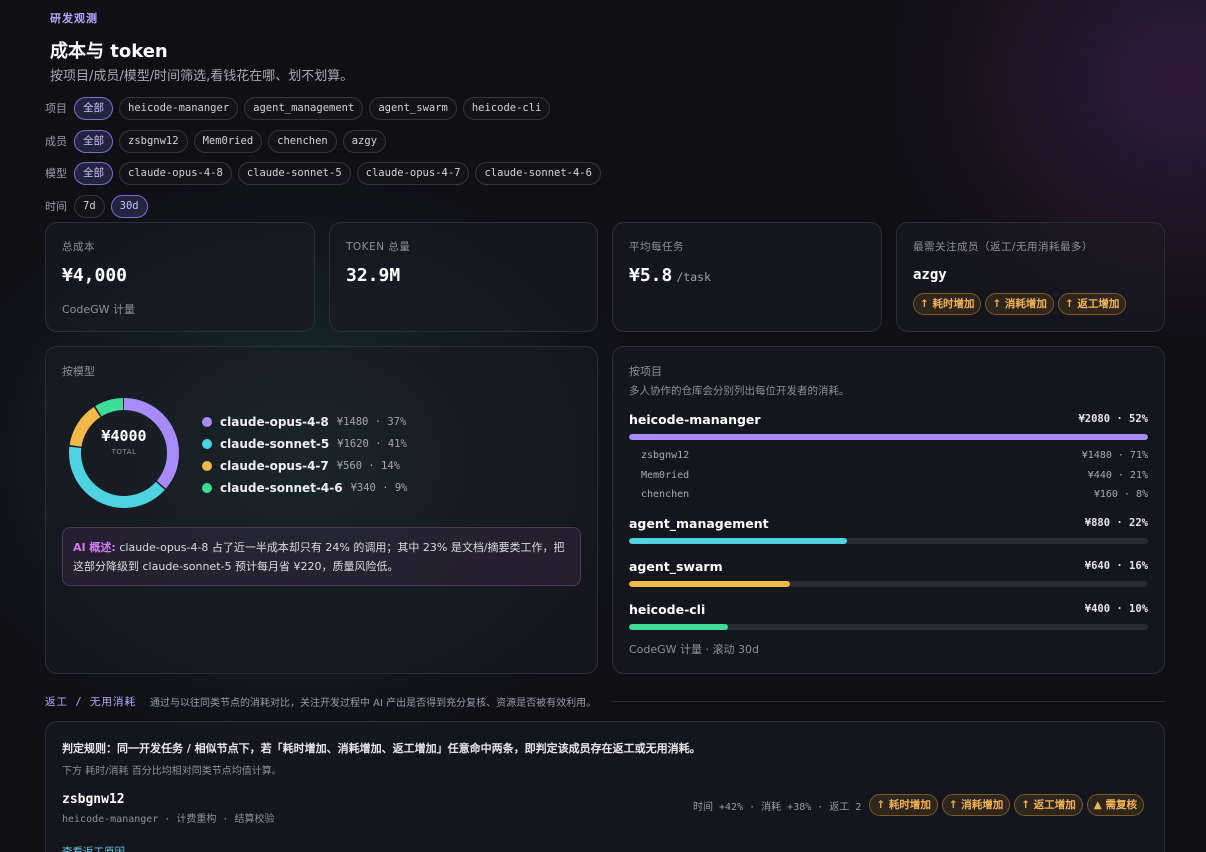  I want to click on legend-value: ¥1620 · 41%, so click(372, 444).